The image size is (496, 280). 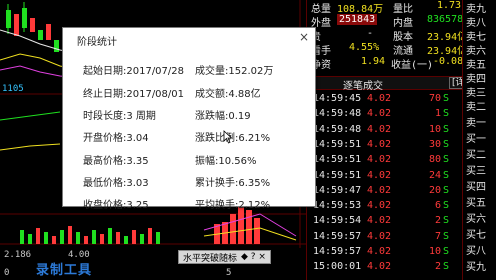 I want to click on order-book-side-label: 买四, so click(x=476, y=187).